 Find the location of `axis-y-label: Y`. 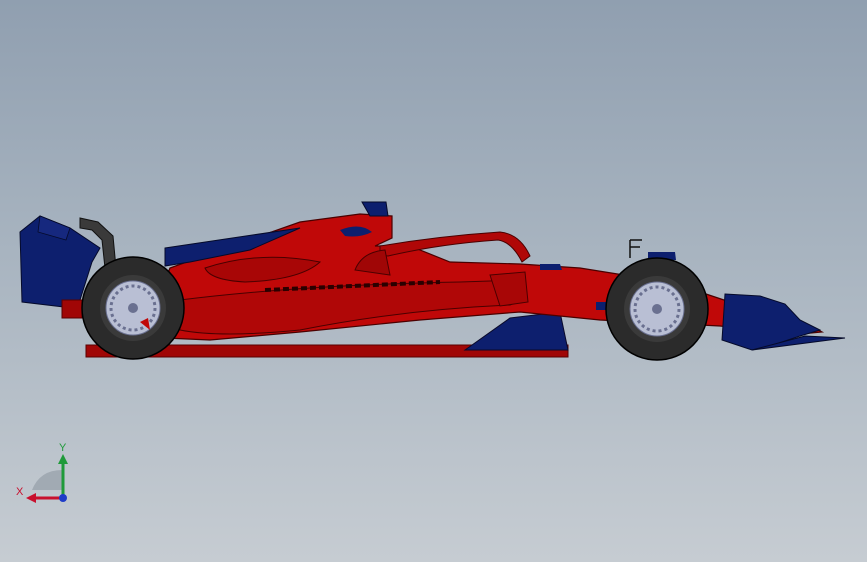

axis-y-label: Y is located at coordinates (63, 448).